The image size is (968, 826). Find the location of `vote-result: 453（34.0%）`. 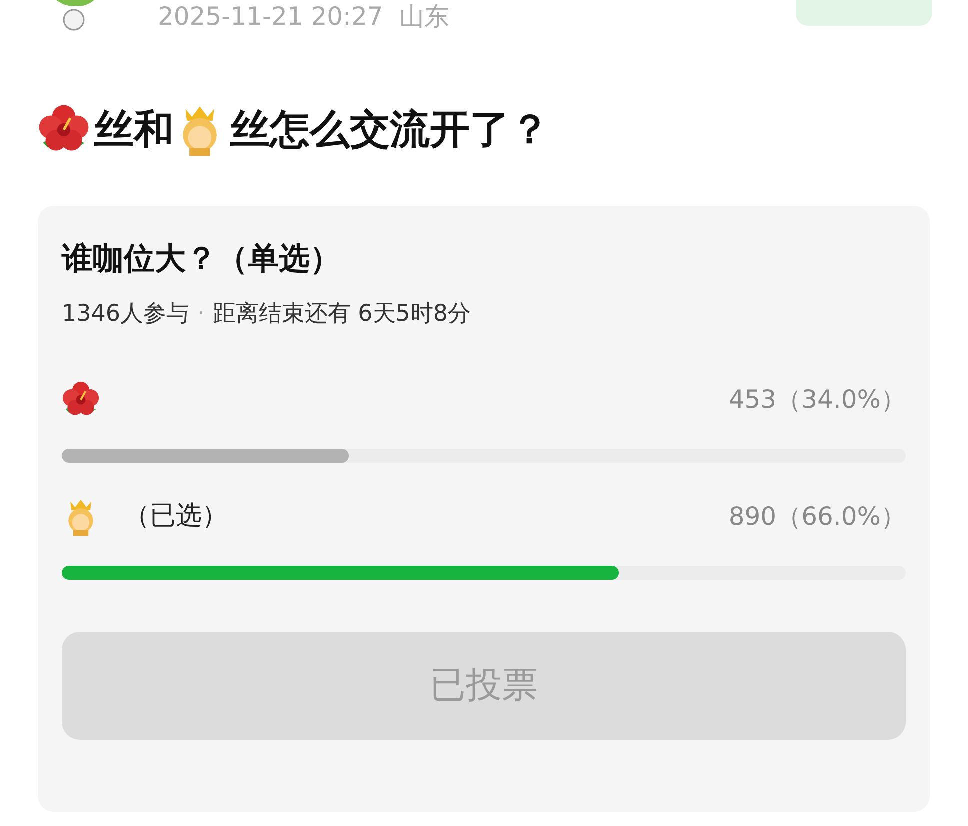

vote-result: 453（34.0%） is located at coordinates (817, 400).